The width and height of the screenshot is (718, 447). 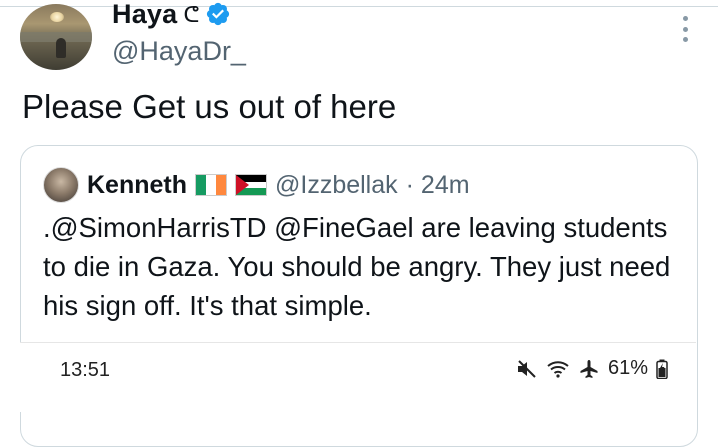 What do you see at coordinates (211, 185) in the screenshot?
I see `ireland-flag-icon` at bounding box center [211, 185].